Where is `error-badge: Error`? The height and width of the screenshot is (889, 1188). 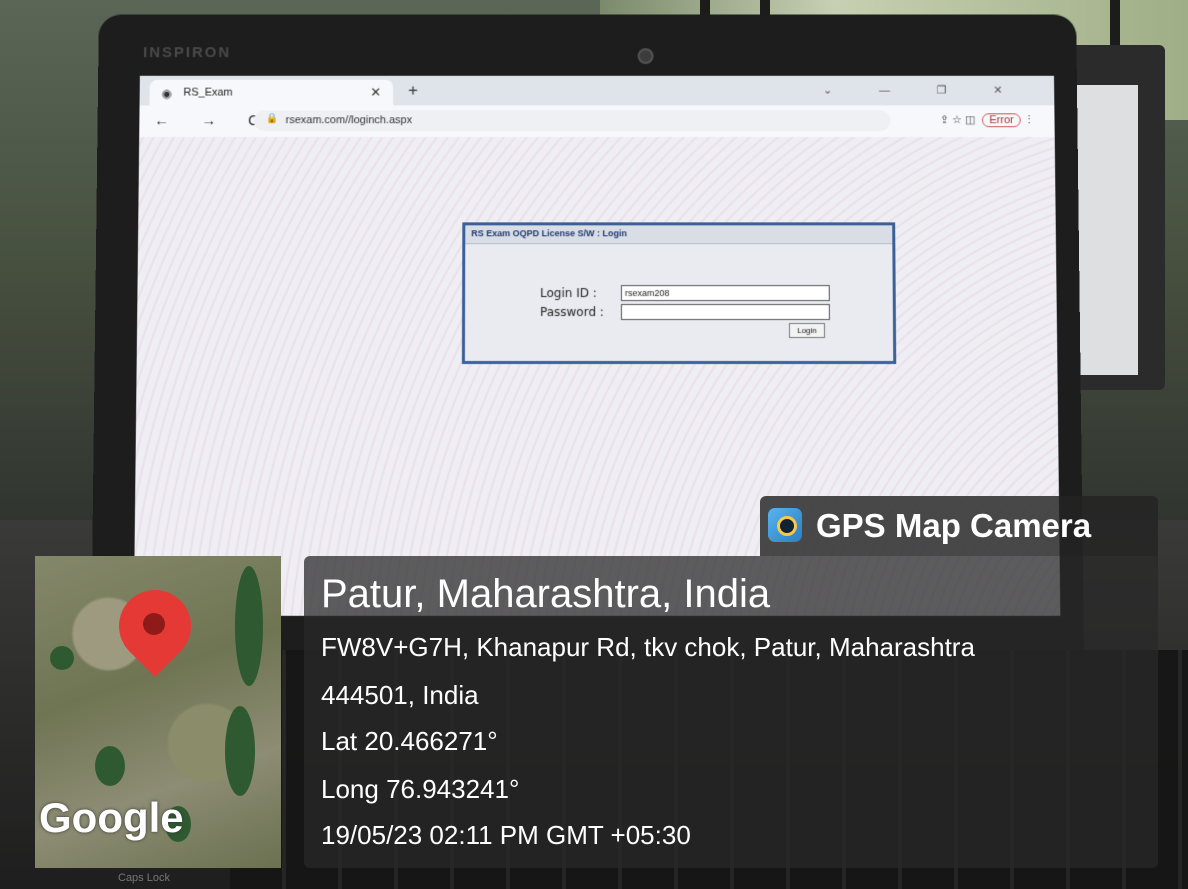
error-badge: Error is located at coordinates (1001, 120).